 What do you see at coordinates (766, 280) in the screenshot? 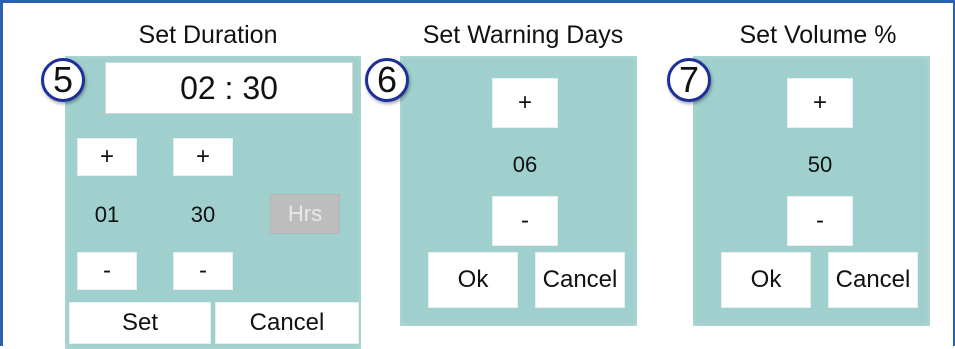
I see `volume-ok-button: Ok` at bounding box center [766, 280].